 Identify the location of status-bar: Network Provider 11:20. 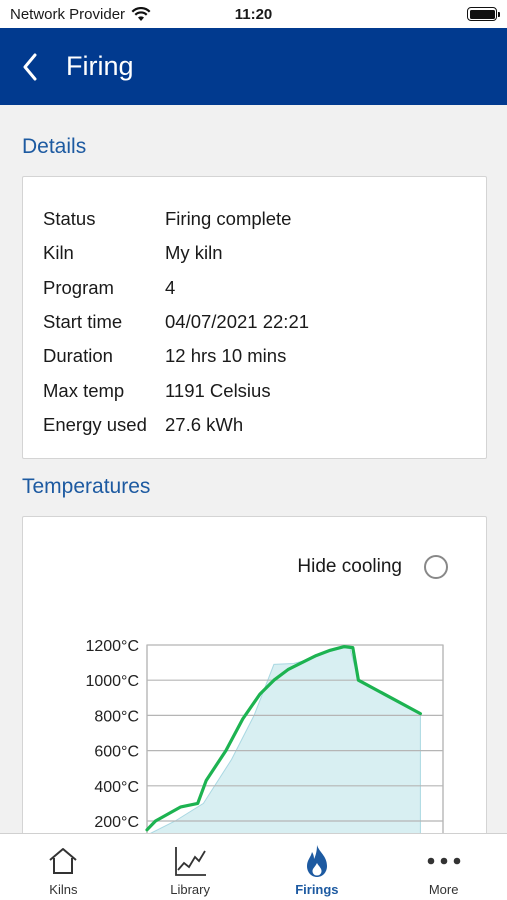
(253, 14).